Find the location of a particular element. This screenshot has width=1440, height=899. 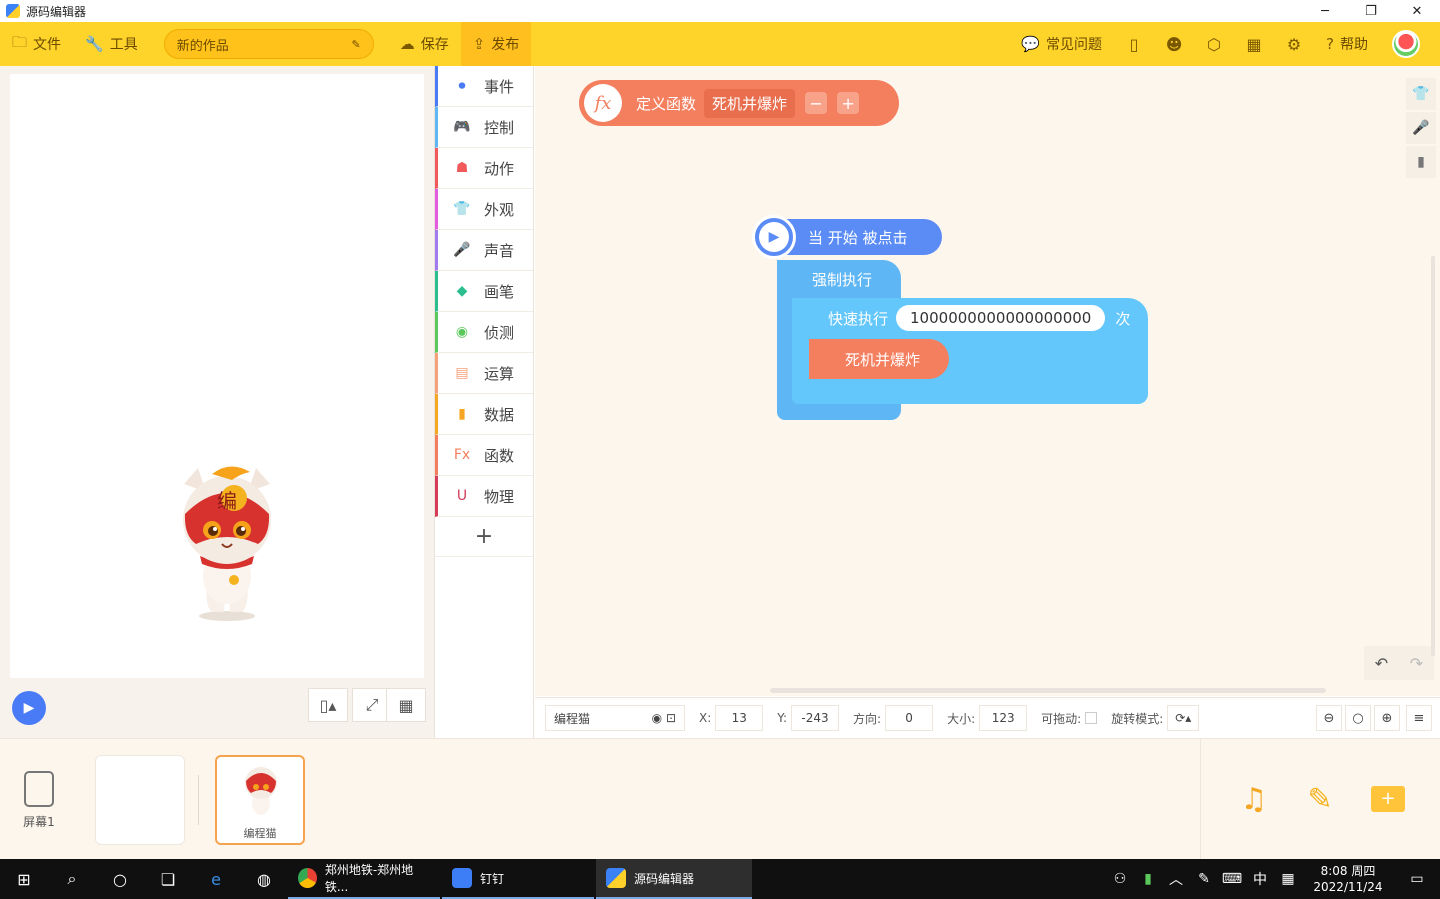

ime-indicator: 中 is located at coordinates (1260, 879).